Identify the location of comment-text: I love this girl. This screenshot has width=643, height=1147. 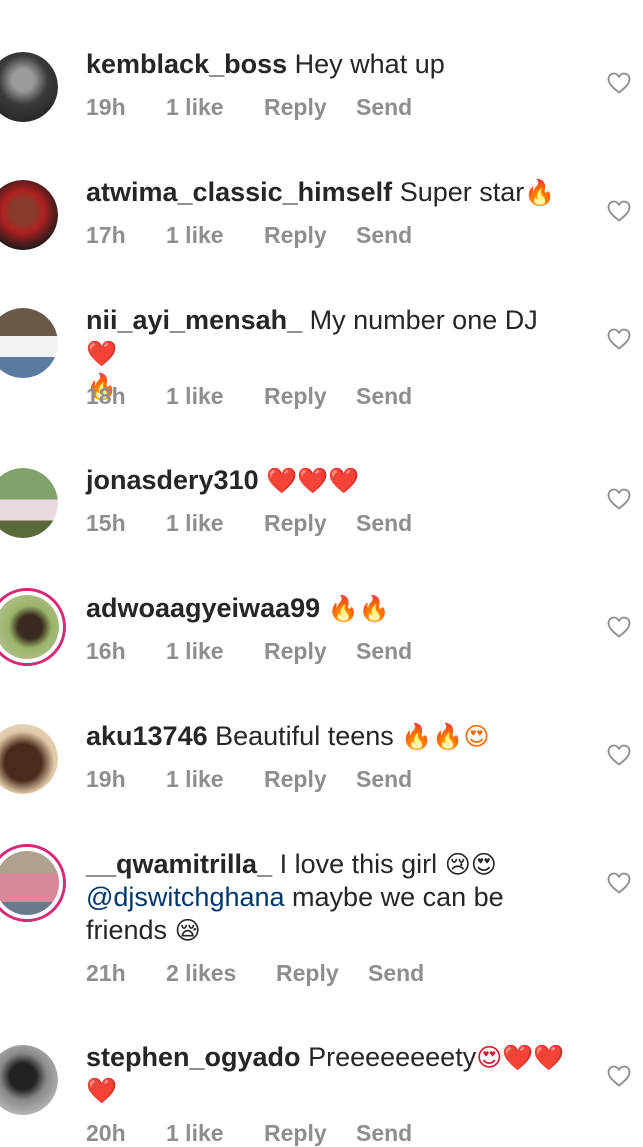
(358, 864).